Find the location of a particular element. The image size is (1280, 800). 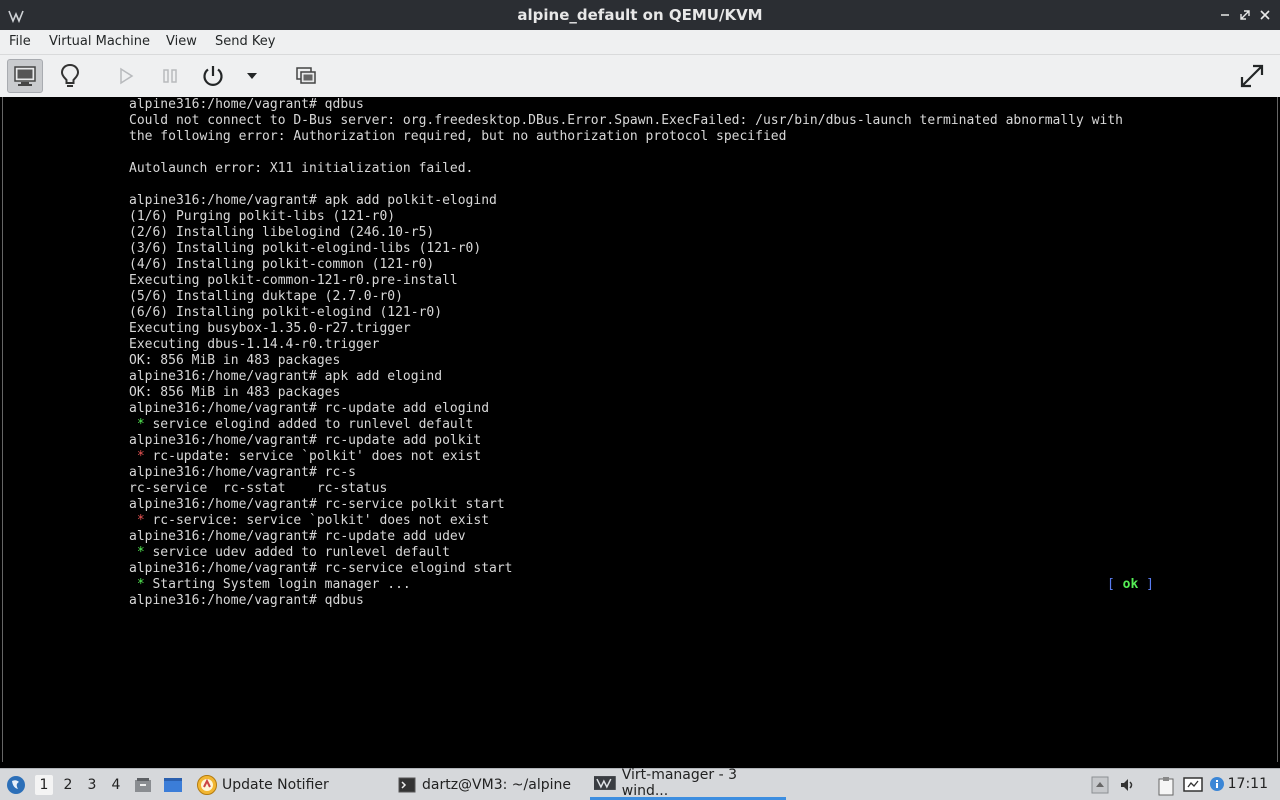

task-update-notifier: Update Notifier is located at coordinates (289, 784).